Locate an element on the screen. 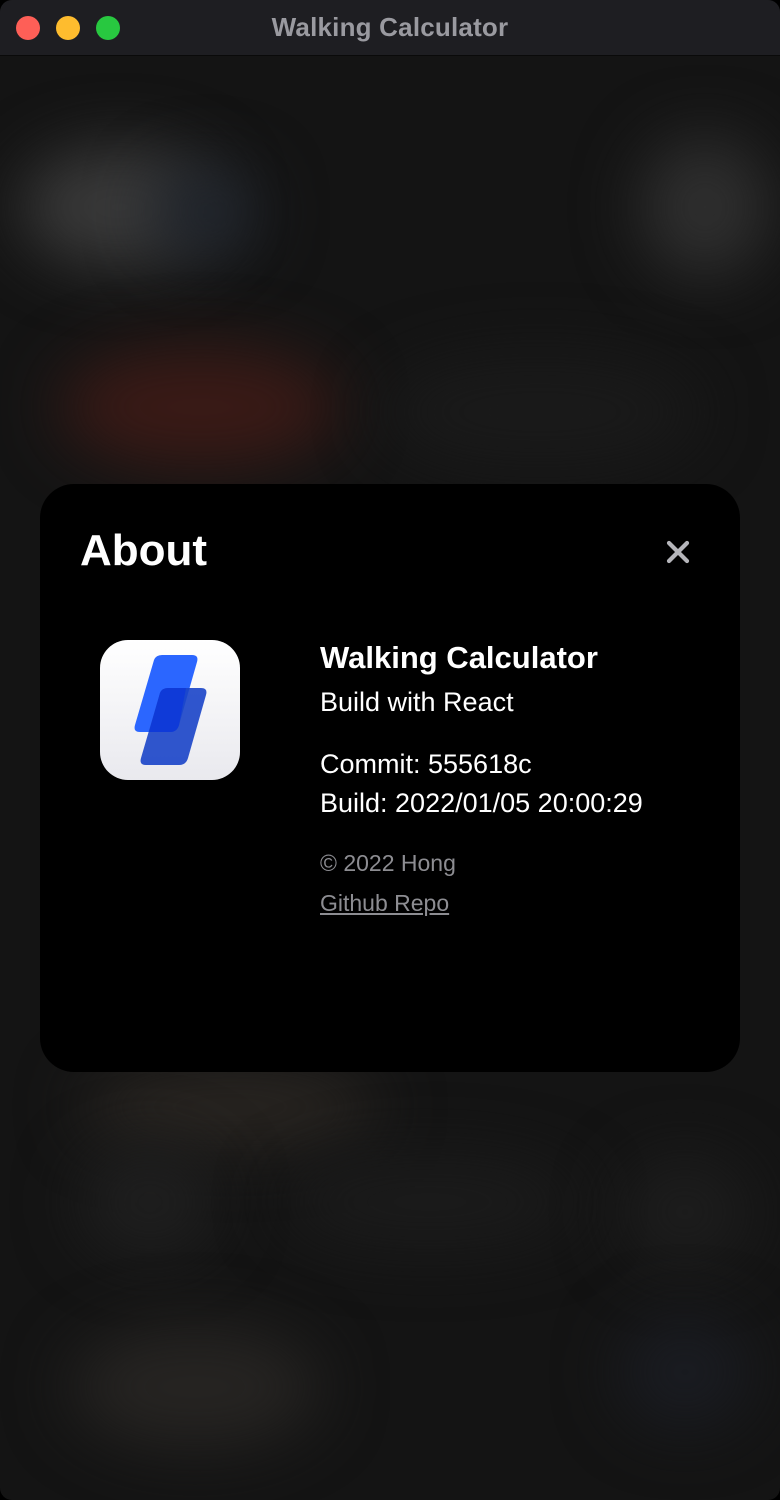 This screenshot has width=780, height=1500. github-repo-link: Github Repo is located at coordinates (384, 903).